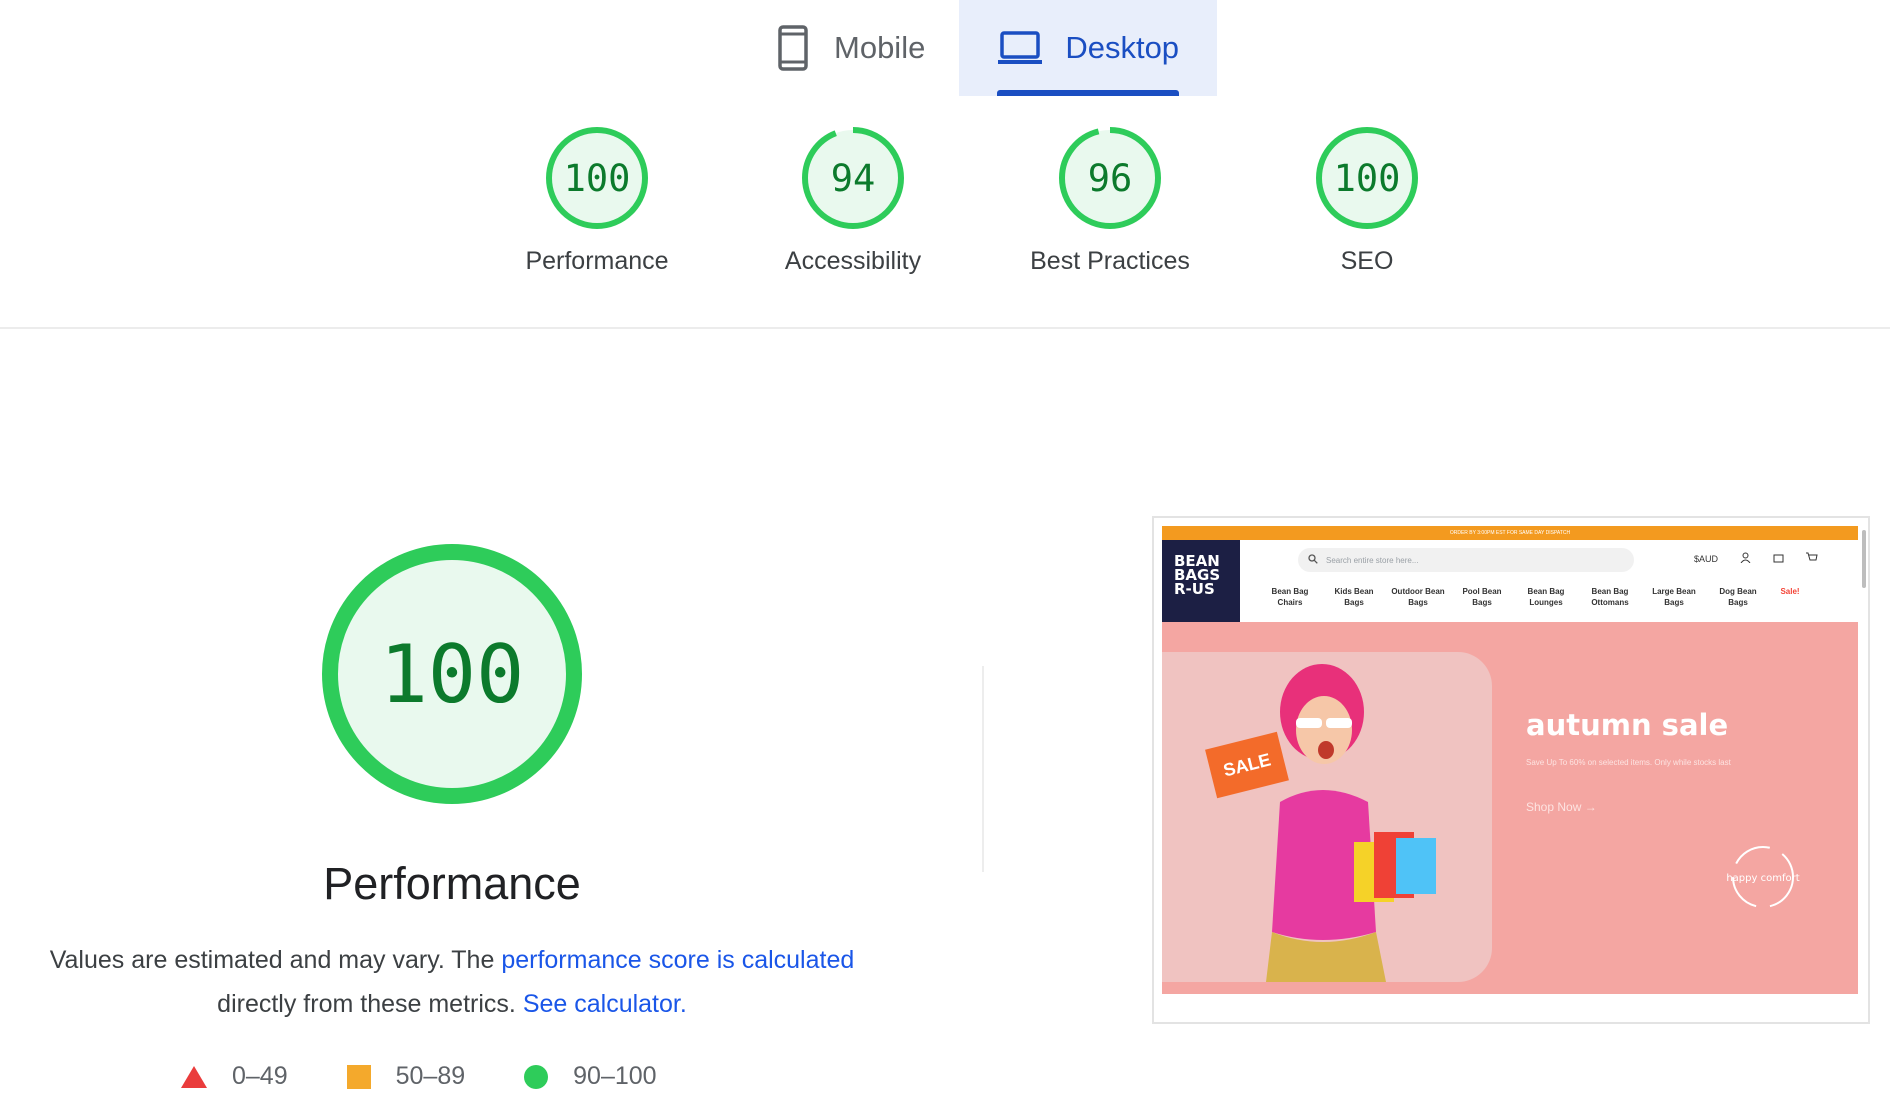 This screenshot has width=1890, height=1114. I want to click on score-legend: 0–49 50–89 90–100, so click(447, 1076).